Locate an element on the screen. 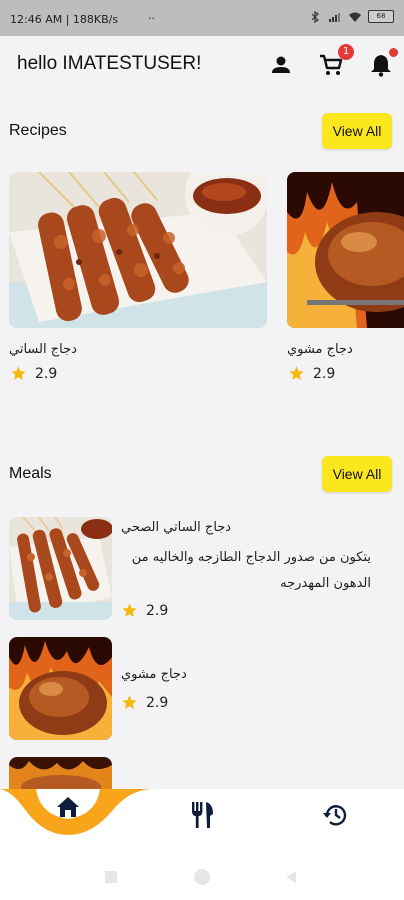 The width and height of the screenshot is (404, 900). fork-knife-icon is located at coordinates (202, 815).